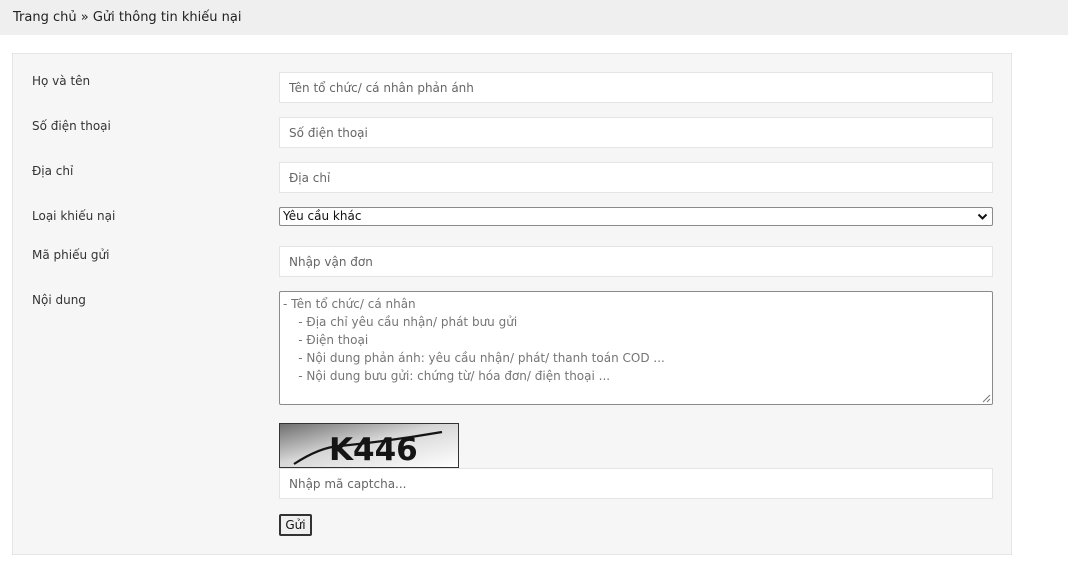  I want to click on address-input, so click(636, 177).